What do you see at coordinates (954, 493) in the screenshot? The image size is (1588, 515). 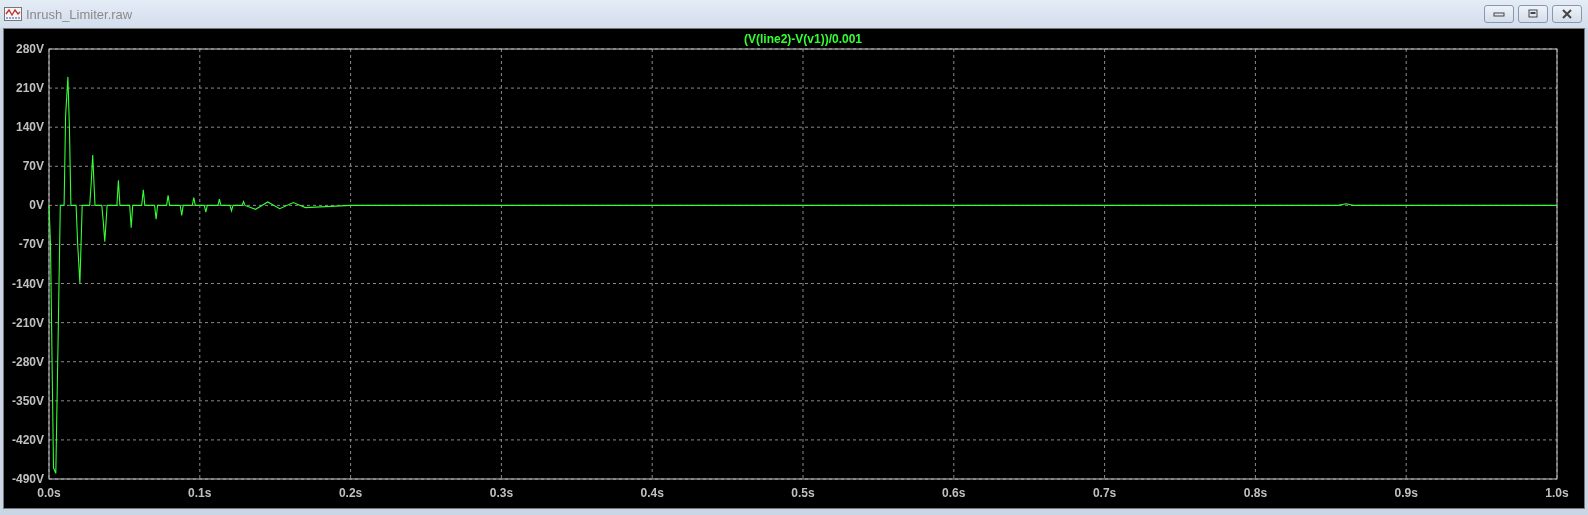 I see `x-tick-label: 0.6s` at bounding box center [954, 493].